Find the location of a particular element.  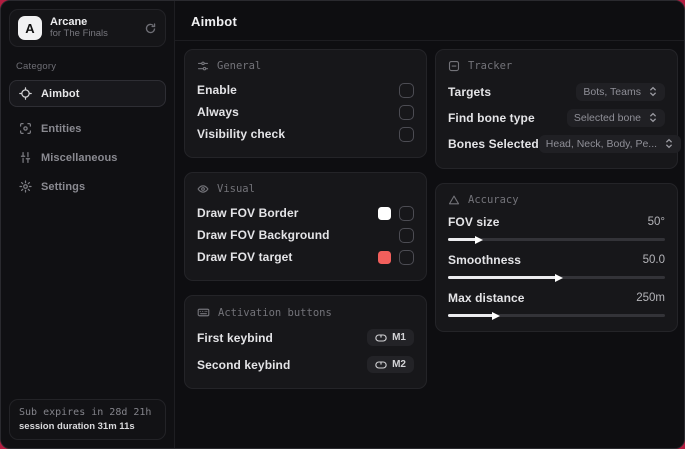

keyboard-icon is located at coordinates (203, 312).